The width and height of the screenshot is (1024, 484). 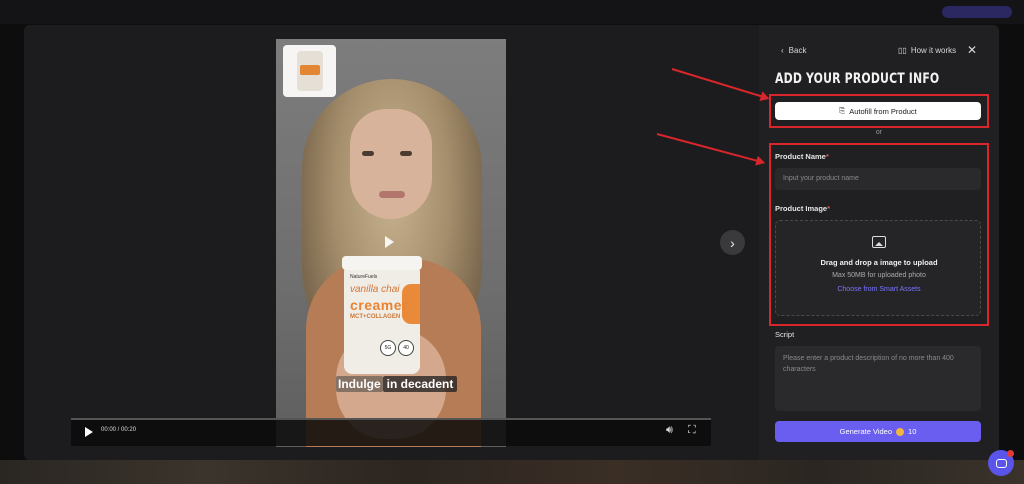 I want to click on video-caption: Indulge in decadent, so click(x=397, y=384).